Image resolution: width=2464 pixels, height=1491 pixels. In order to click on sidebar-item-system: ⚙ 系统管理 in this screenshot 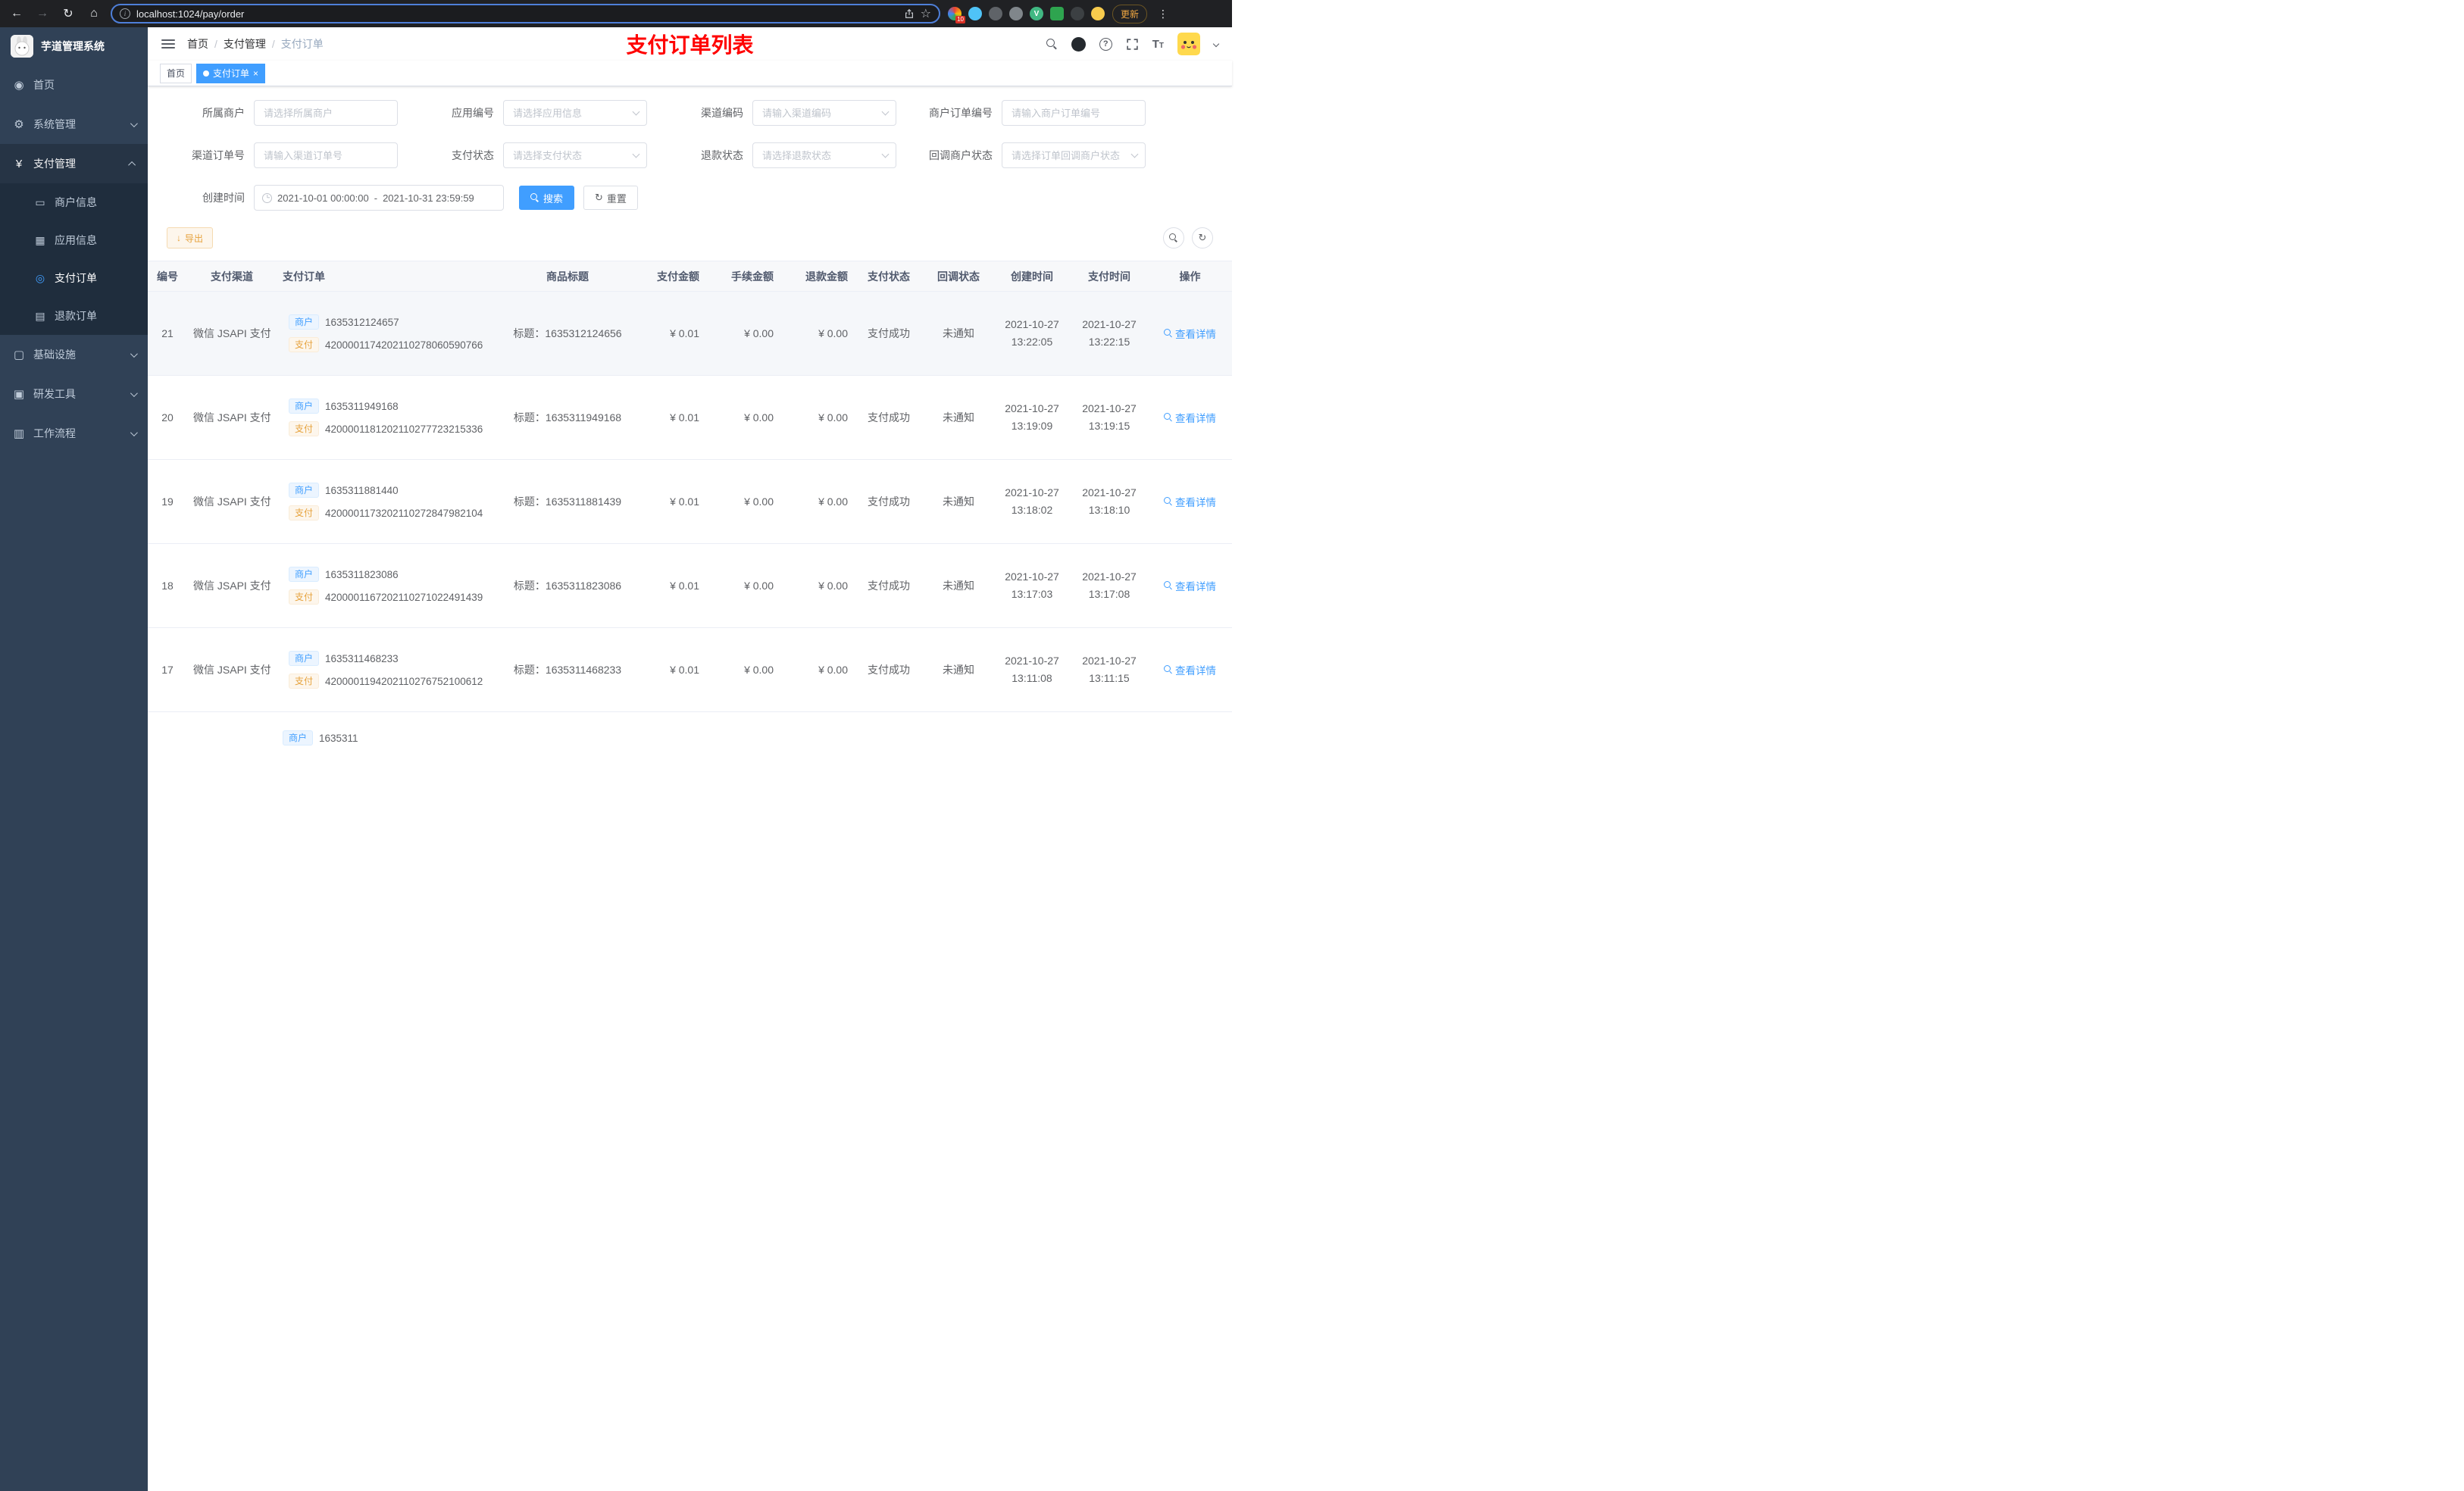, I will do `click(74, 124)`.